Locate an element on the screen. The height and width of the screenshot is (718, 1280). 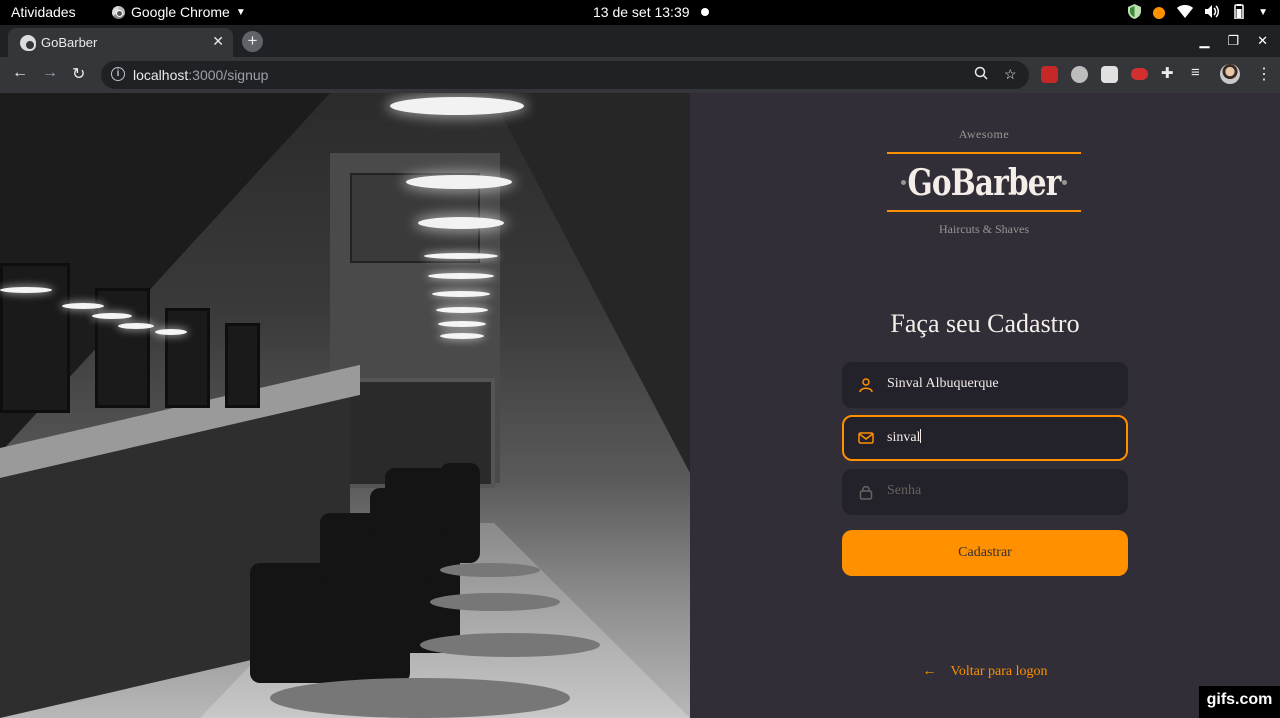
profile-avatar is located at coordinates (1230, 74).